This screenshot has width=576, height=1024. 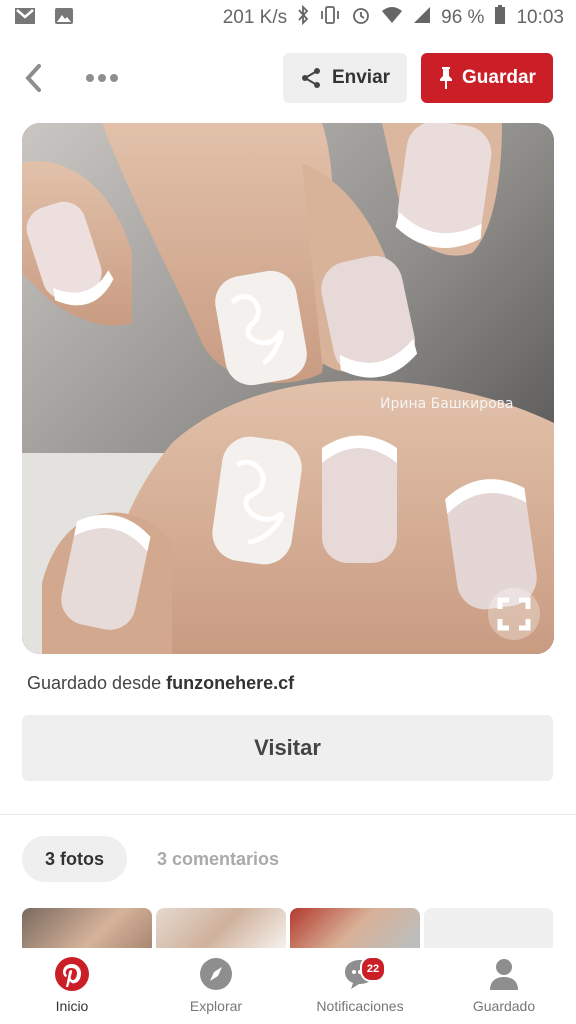 I want to click on visit-button: Visitar, so click(x=287, y=748).